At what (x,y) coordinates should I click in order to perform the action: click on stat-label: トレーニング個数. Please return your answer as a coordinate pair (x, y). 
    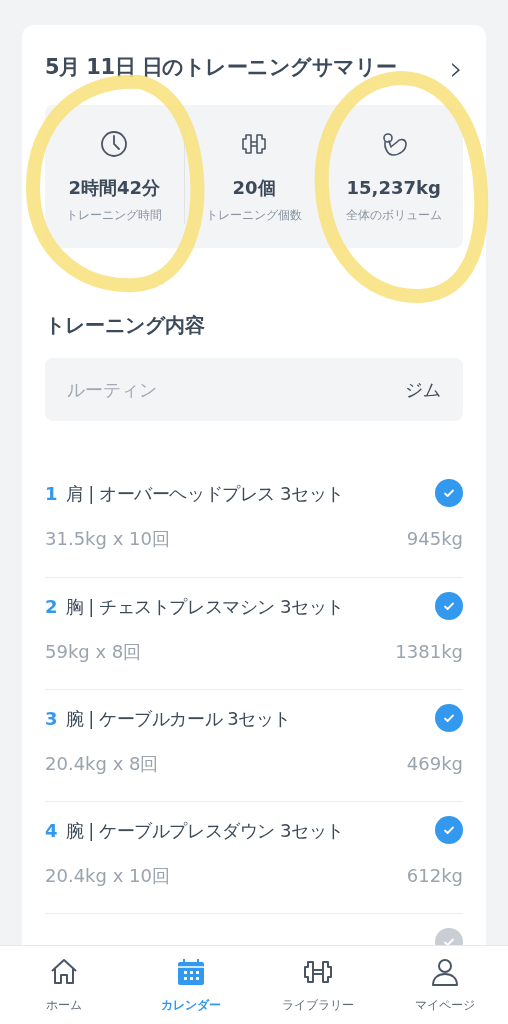
    Looking at the image, I should click on (254, 215).